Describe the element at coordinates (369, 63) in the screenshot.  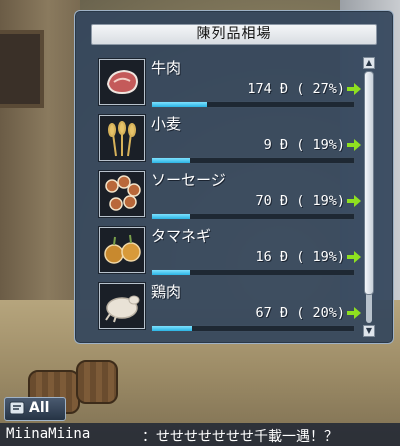
I see `scroll-up-button: ▲` at that location.